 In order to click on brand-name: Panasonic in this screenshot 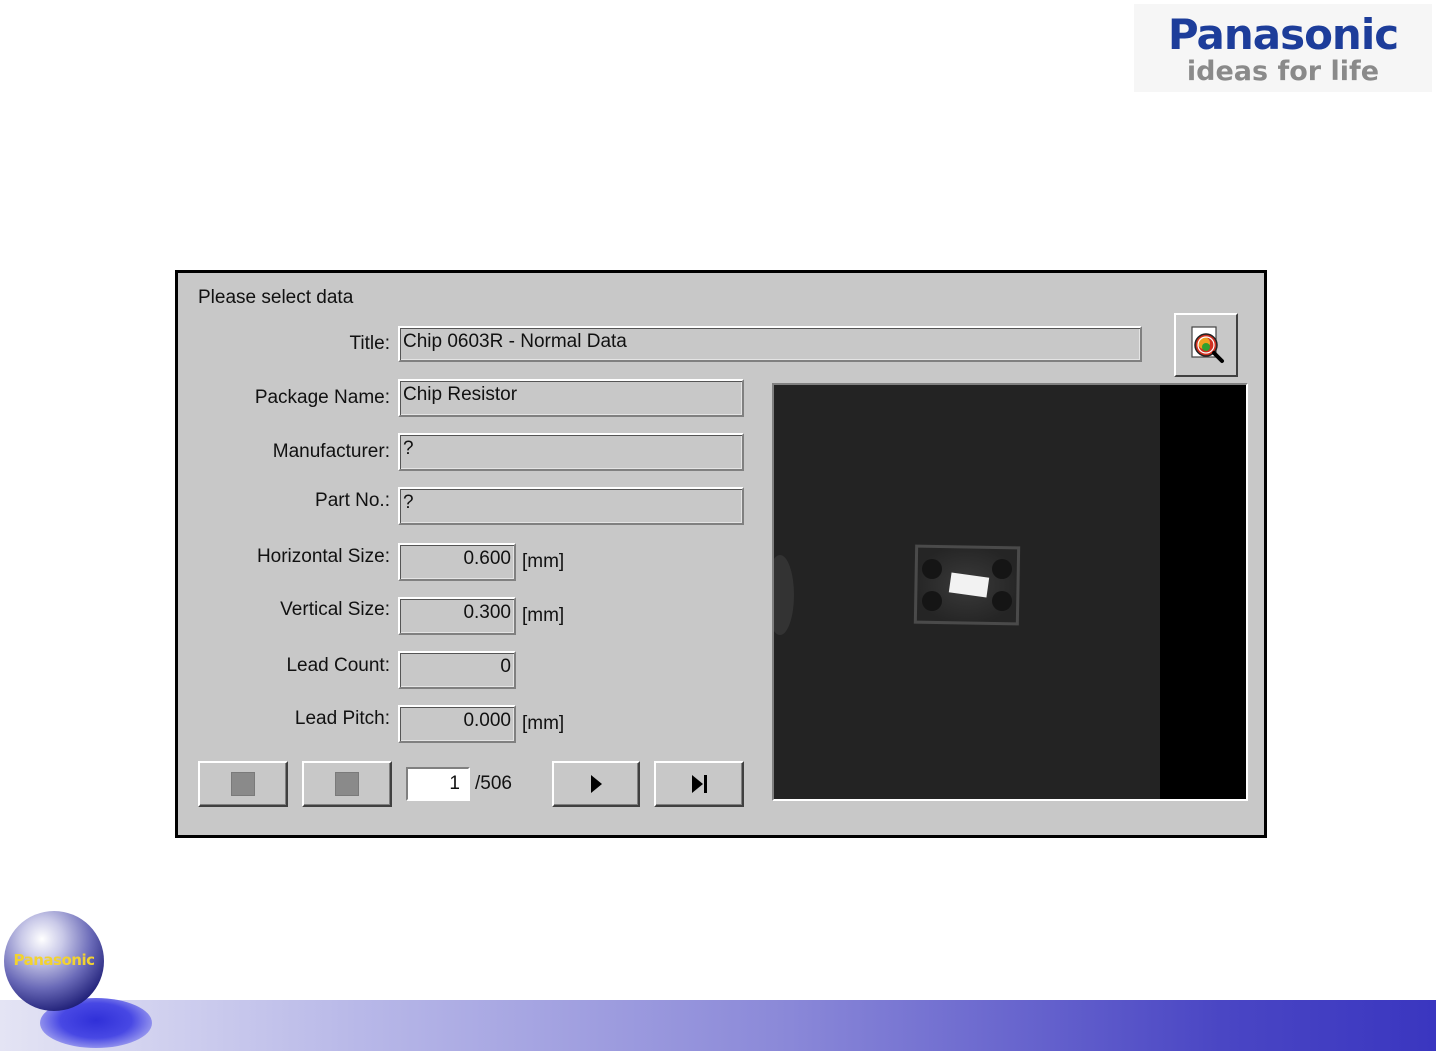, I will do `click(1283, 34)`.